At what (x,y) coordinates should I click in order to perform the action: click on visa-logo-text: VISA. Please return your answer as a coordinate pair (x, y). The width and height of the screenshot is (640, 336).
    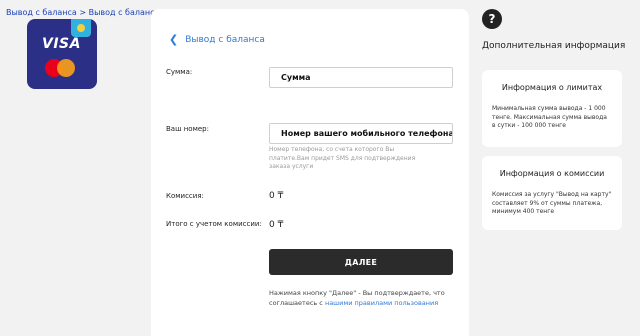
    Looking at the image, I should click on (61, 44).